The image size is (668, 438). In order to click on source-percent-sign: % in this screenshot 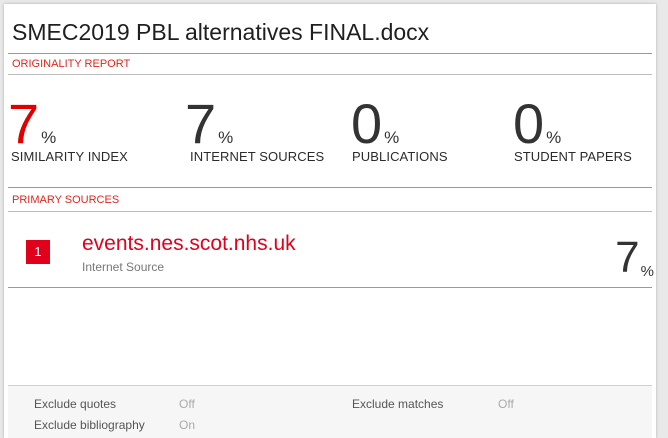, I will do `click(647, 271)`.